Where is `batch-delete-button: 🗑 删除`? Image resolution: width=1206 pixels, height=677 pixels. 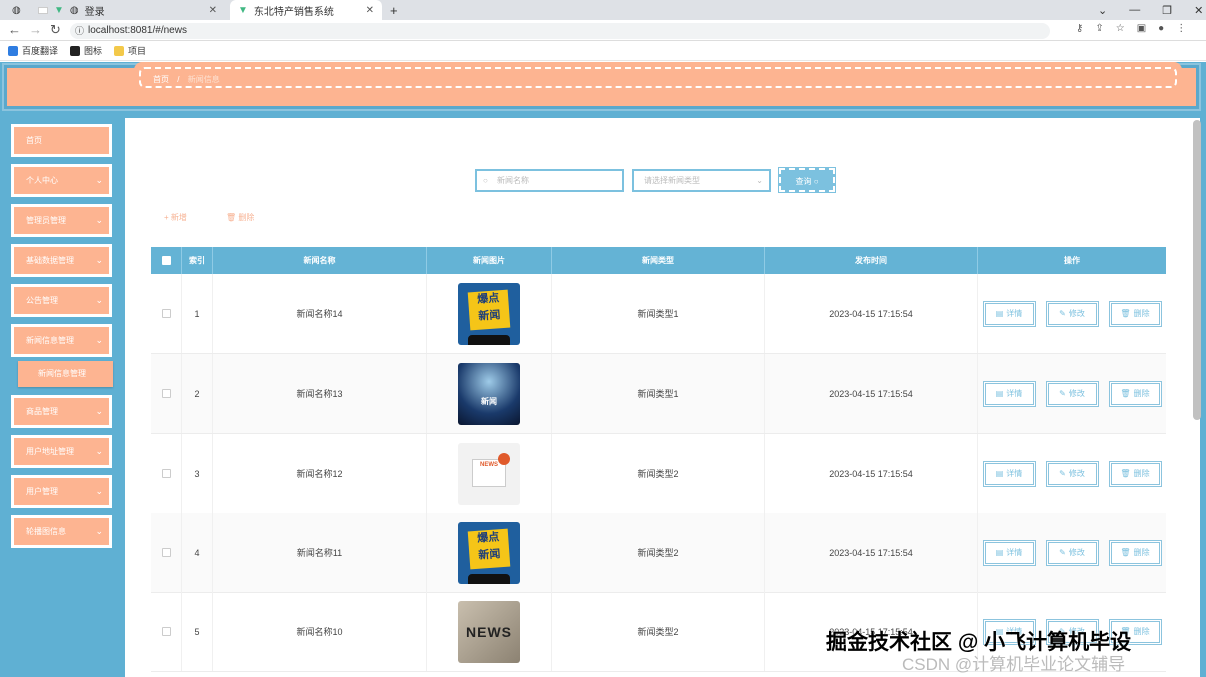
batch-delete-button: 🗑 删除 is located at coordinates (240, 217).